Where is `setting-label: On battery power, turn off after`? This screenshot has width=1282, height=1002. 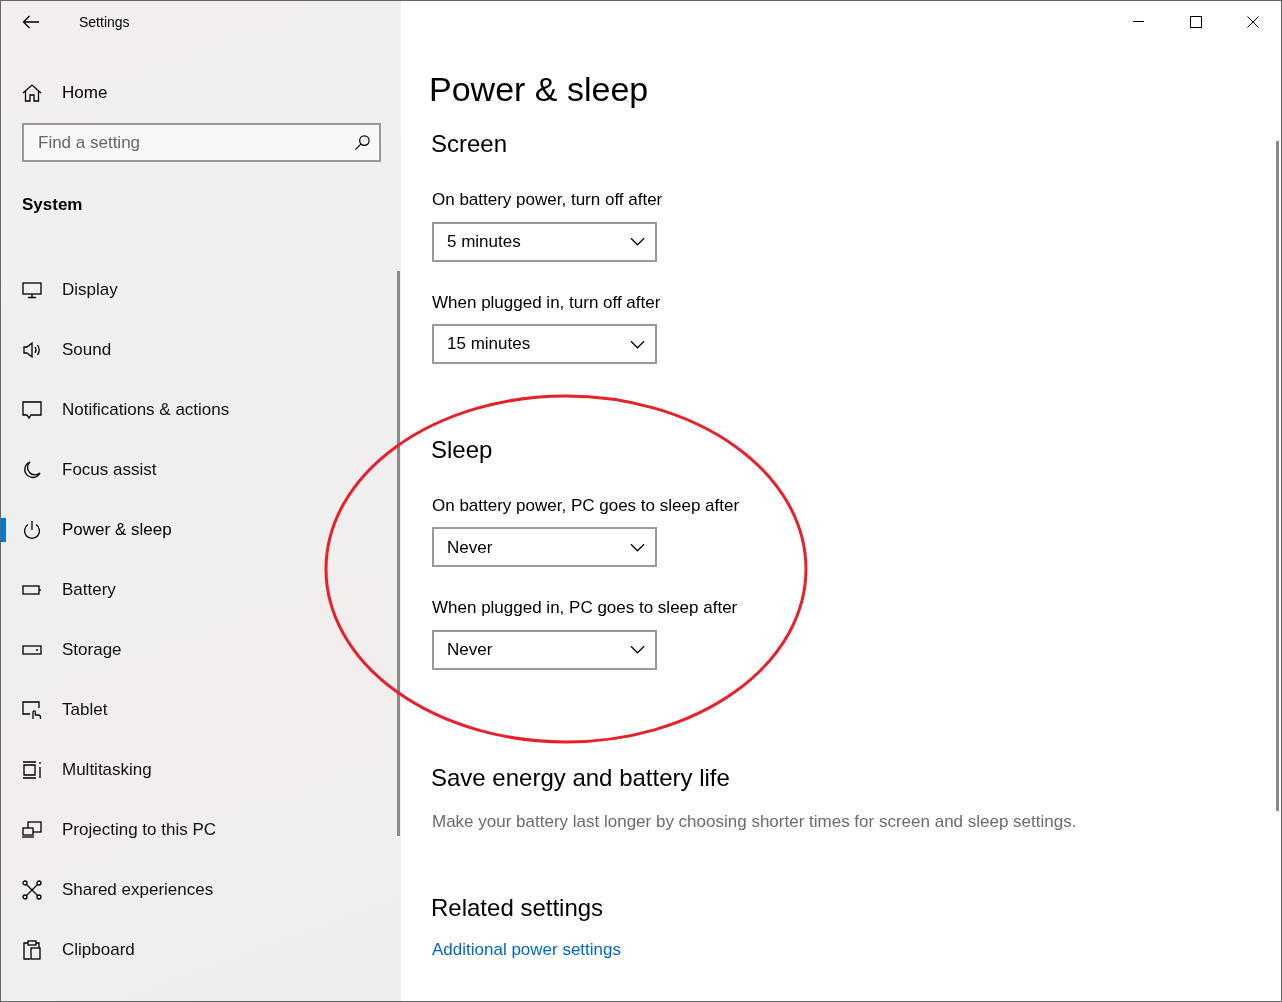 setting-label: On battery power, turn off after is located at coordinates (548, 200).